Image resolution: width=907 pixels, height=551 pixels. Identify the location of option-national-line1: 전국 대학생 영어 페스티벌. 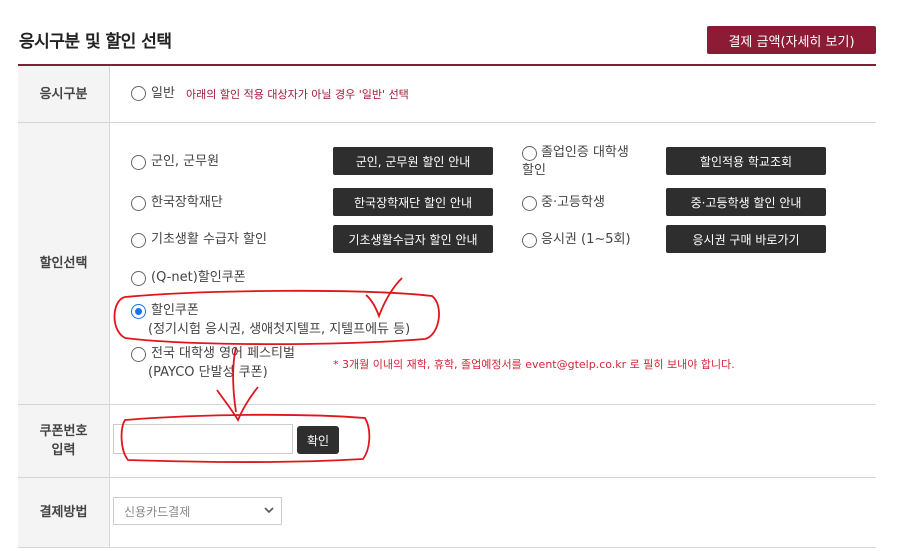
(223, 353).